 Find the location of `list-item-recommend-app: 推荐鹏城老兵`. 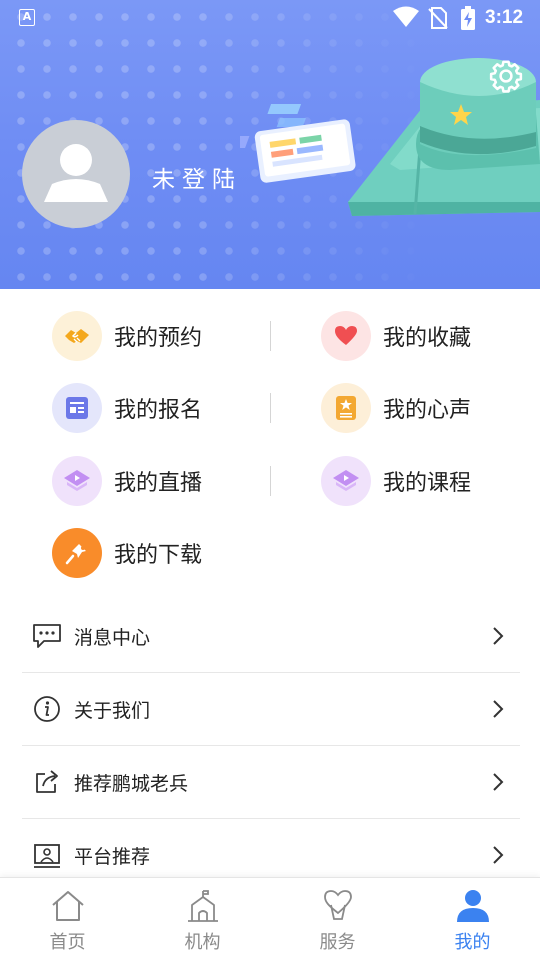

list-item-recommend-app: 推荐鹏城老兵 is located at coordinates (271, 782).